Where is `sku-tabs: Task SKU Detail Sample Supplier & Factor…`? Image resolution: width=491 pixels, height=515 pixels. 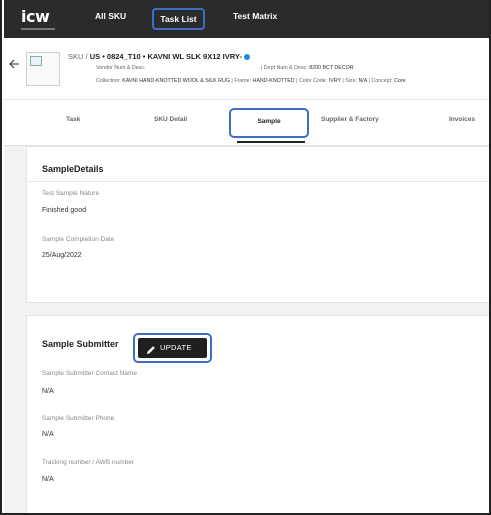
sku-tabs: Task SKU Detail Sample Supplier & Factor… is located at coordinates (246, 123).